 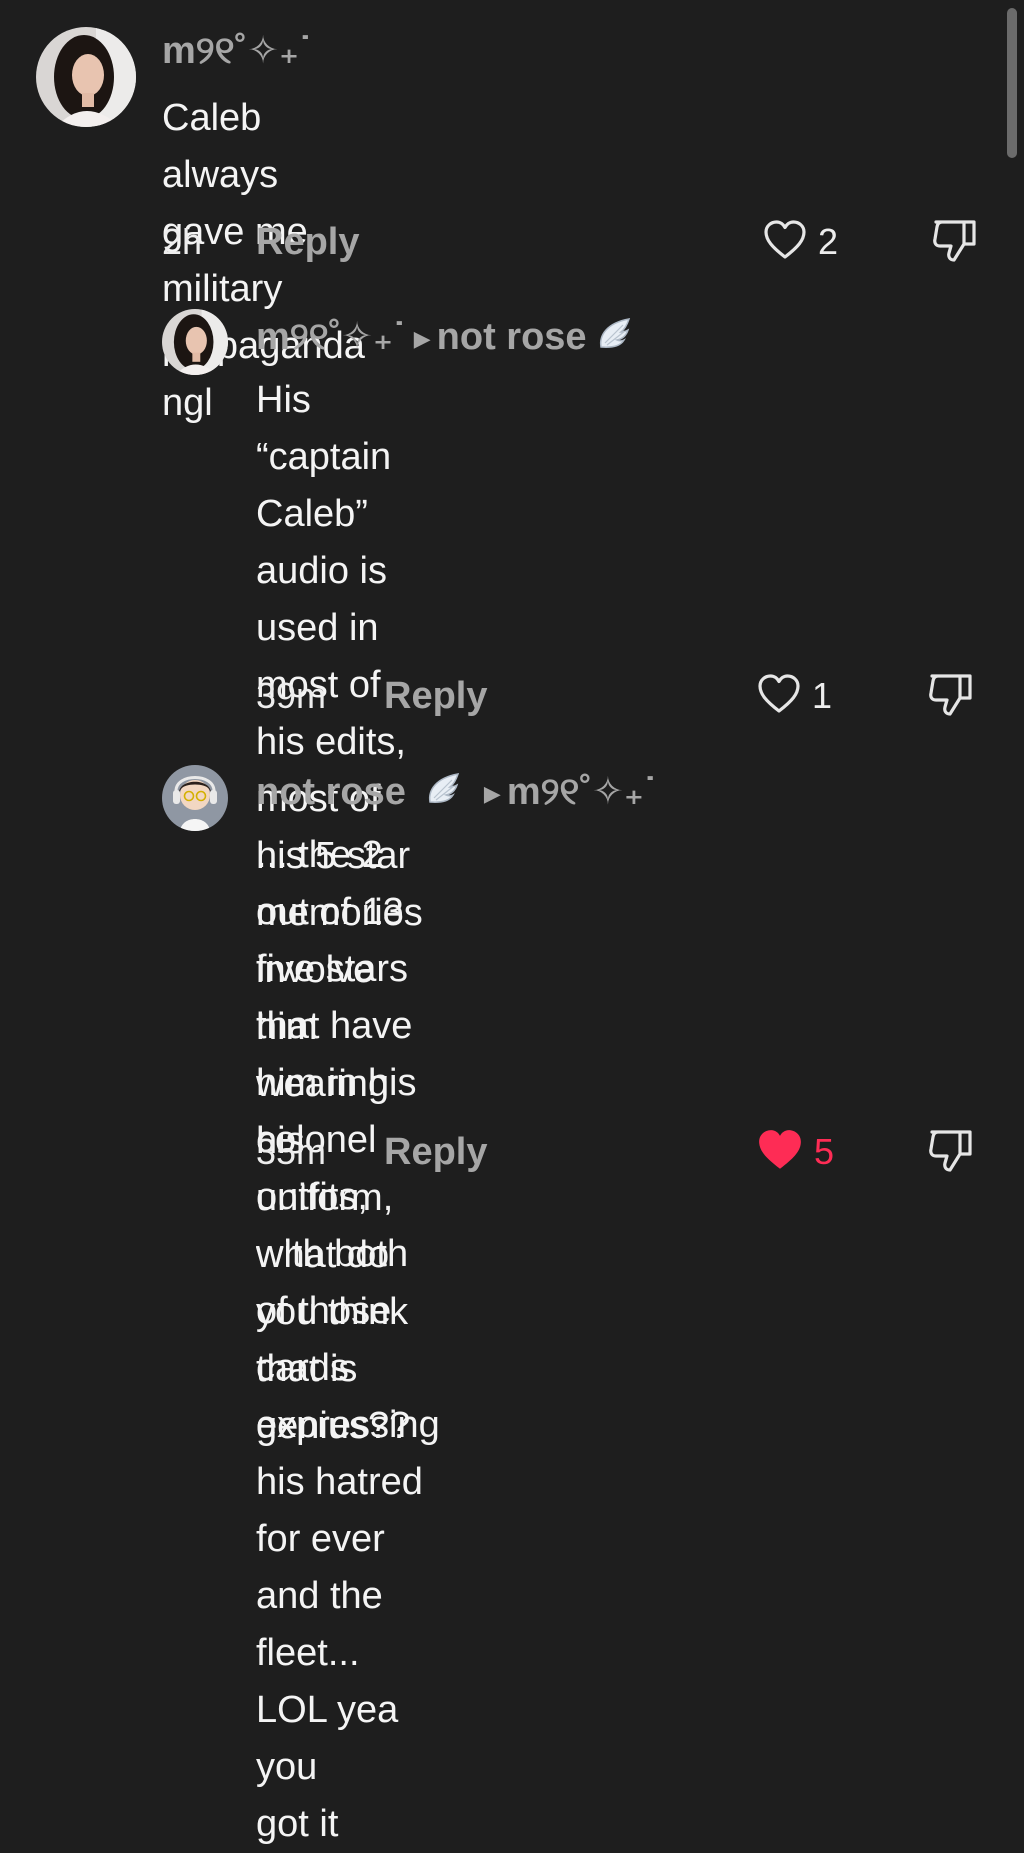 What do you see at coordinates (780, 1152) in the screenshot?
I see `heart-filled-icon` at bounding box center [780, 1152].